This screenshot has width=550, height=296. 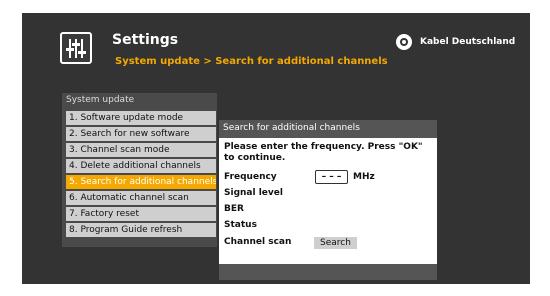 I want to click on menu-item-delete-additional-channels: 4. Delete additional channels, so click(x=141, y=166).